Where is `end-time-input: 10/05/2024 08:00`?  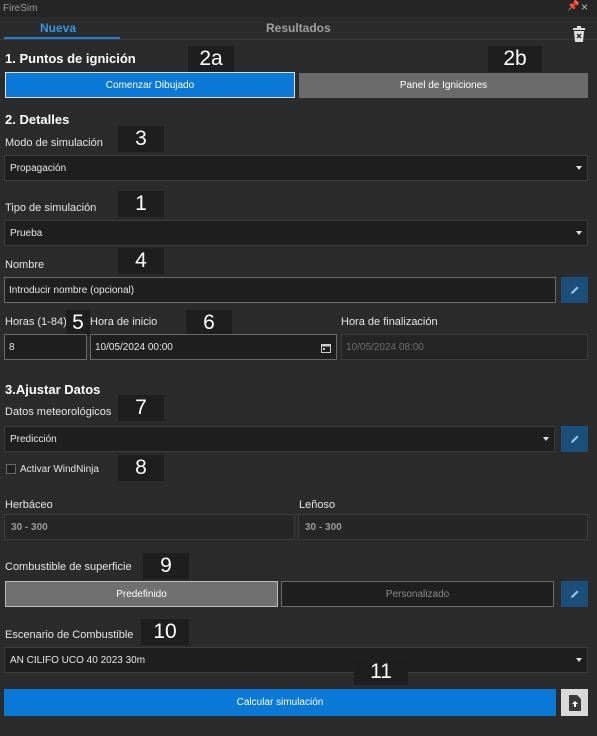
end-time-input: 10/05/2024 08:00 is located at coordinates (464, 347).